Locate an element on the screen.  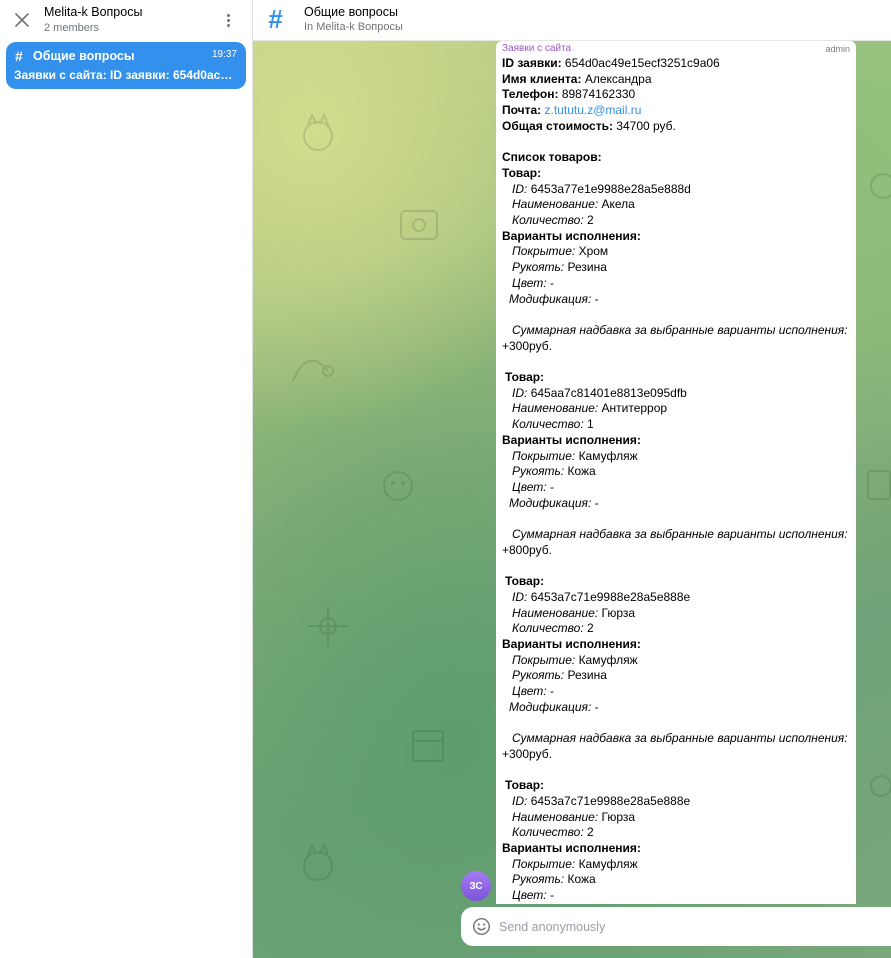
item-cover-line: Покрытие: Хром is located at coordinates (678, 252).